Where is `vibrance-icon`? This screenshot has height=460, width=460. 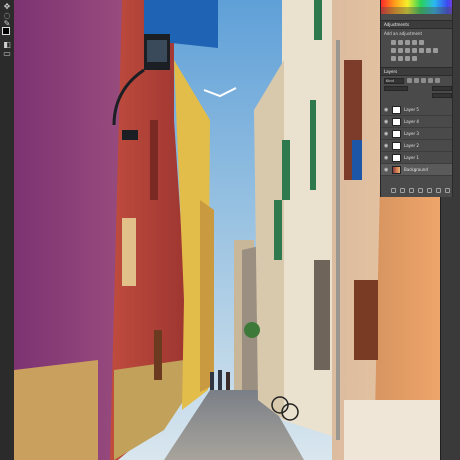
vibrance-icon is located at coordinates (421, 42).